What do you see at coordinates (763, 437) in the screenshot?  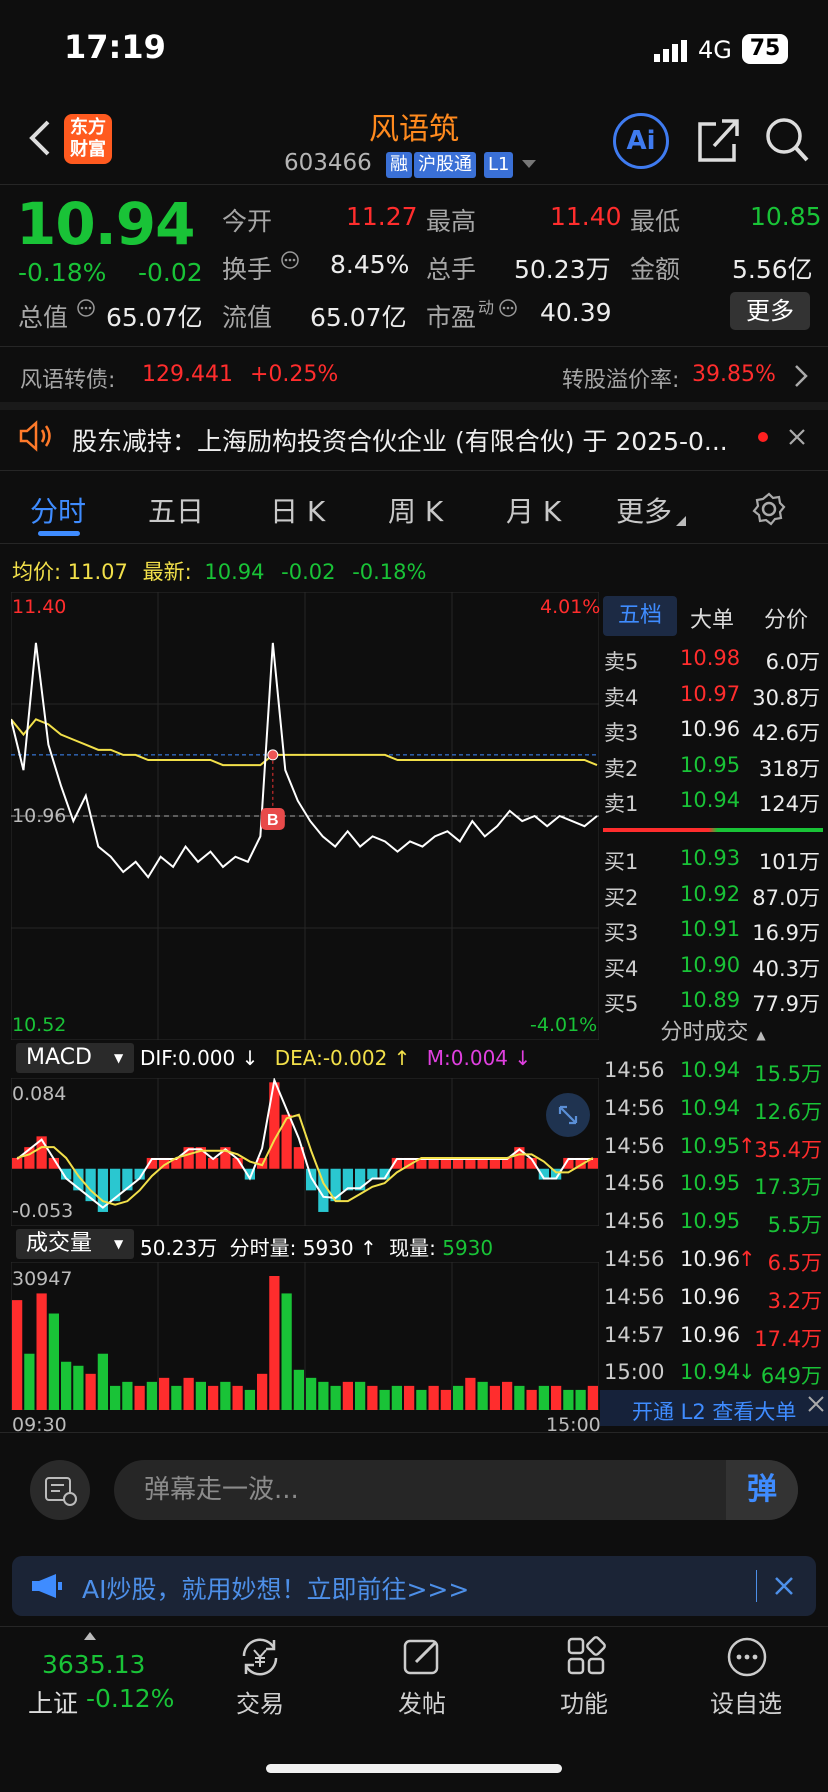 I see `unread-dot` at bounding box center [763, 437].